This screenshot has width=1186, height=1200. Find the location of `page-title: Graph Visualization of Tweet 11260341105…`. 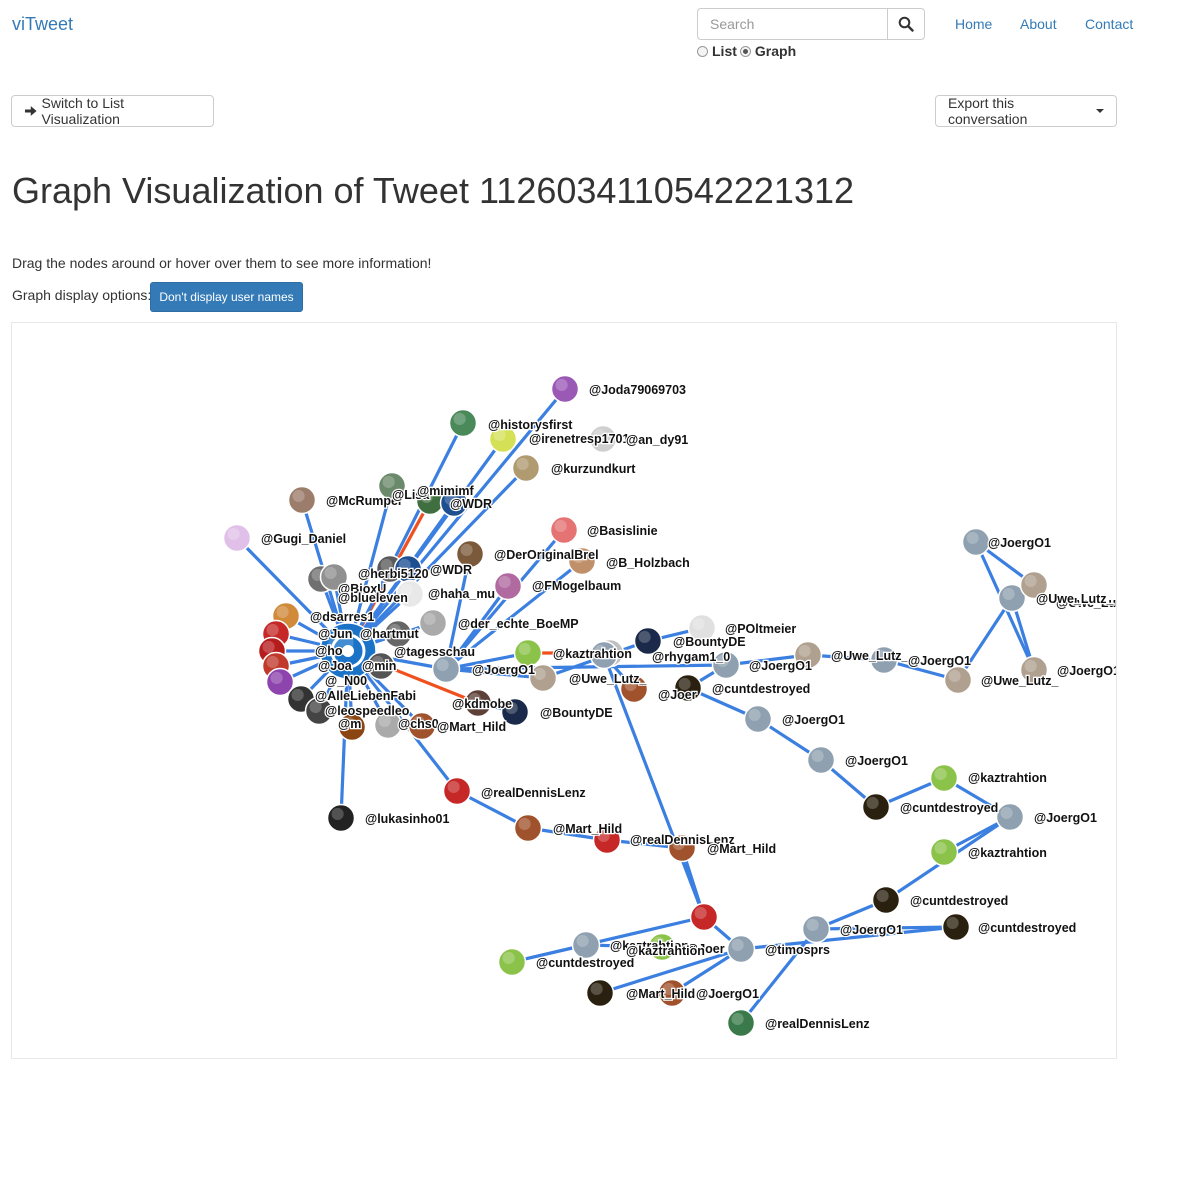

page-title: Graph Visualization of Tweet 11260341105… is located at coordinates (433, 190).